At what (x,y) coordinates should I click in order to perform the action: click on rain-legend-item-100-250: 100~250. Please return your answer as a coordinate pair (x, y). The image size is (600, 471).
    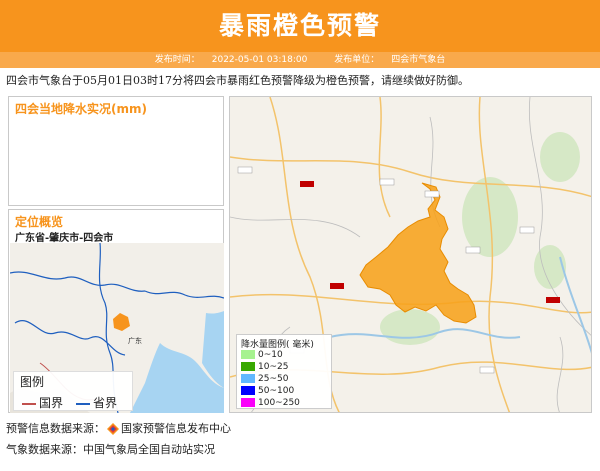
    Looking at the image, I should click on (270, 403).